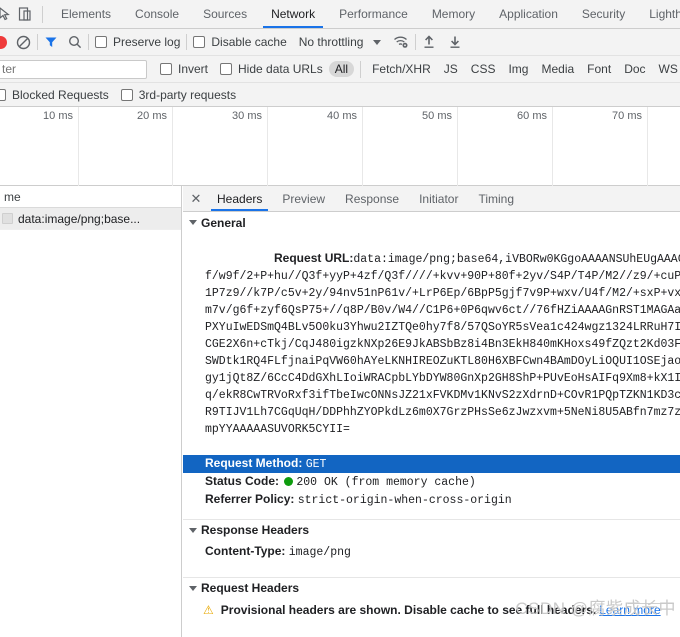 This screenshot has width=680, height=637. Describe the element at coordinates (627, 116) in the screenshot. I see `overview-tick-label: 70 ms` at that location.